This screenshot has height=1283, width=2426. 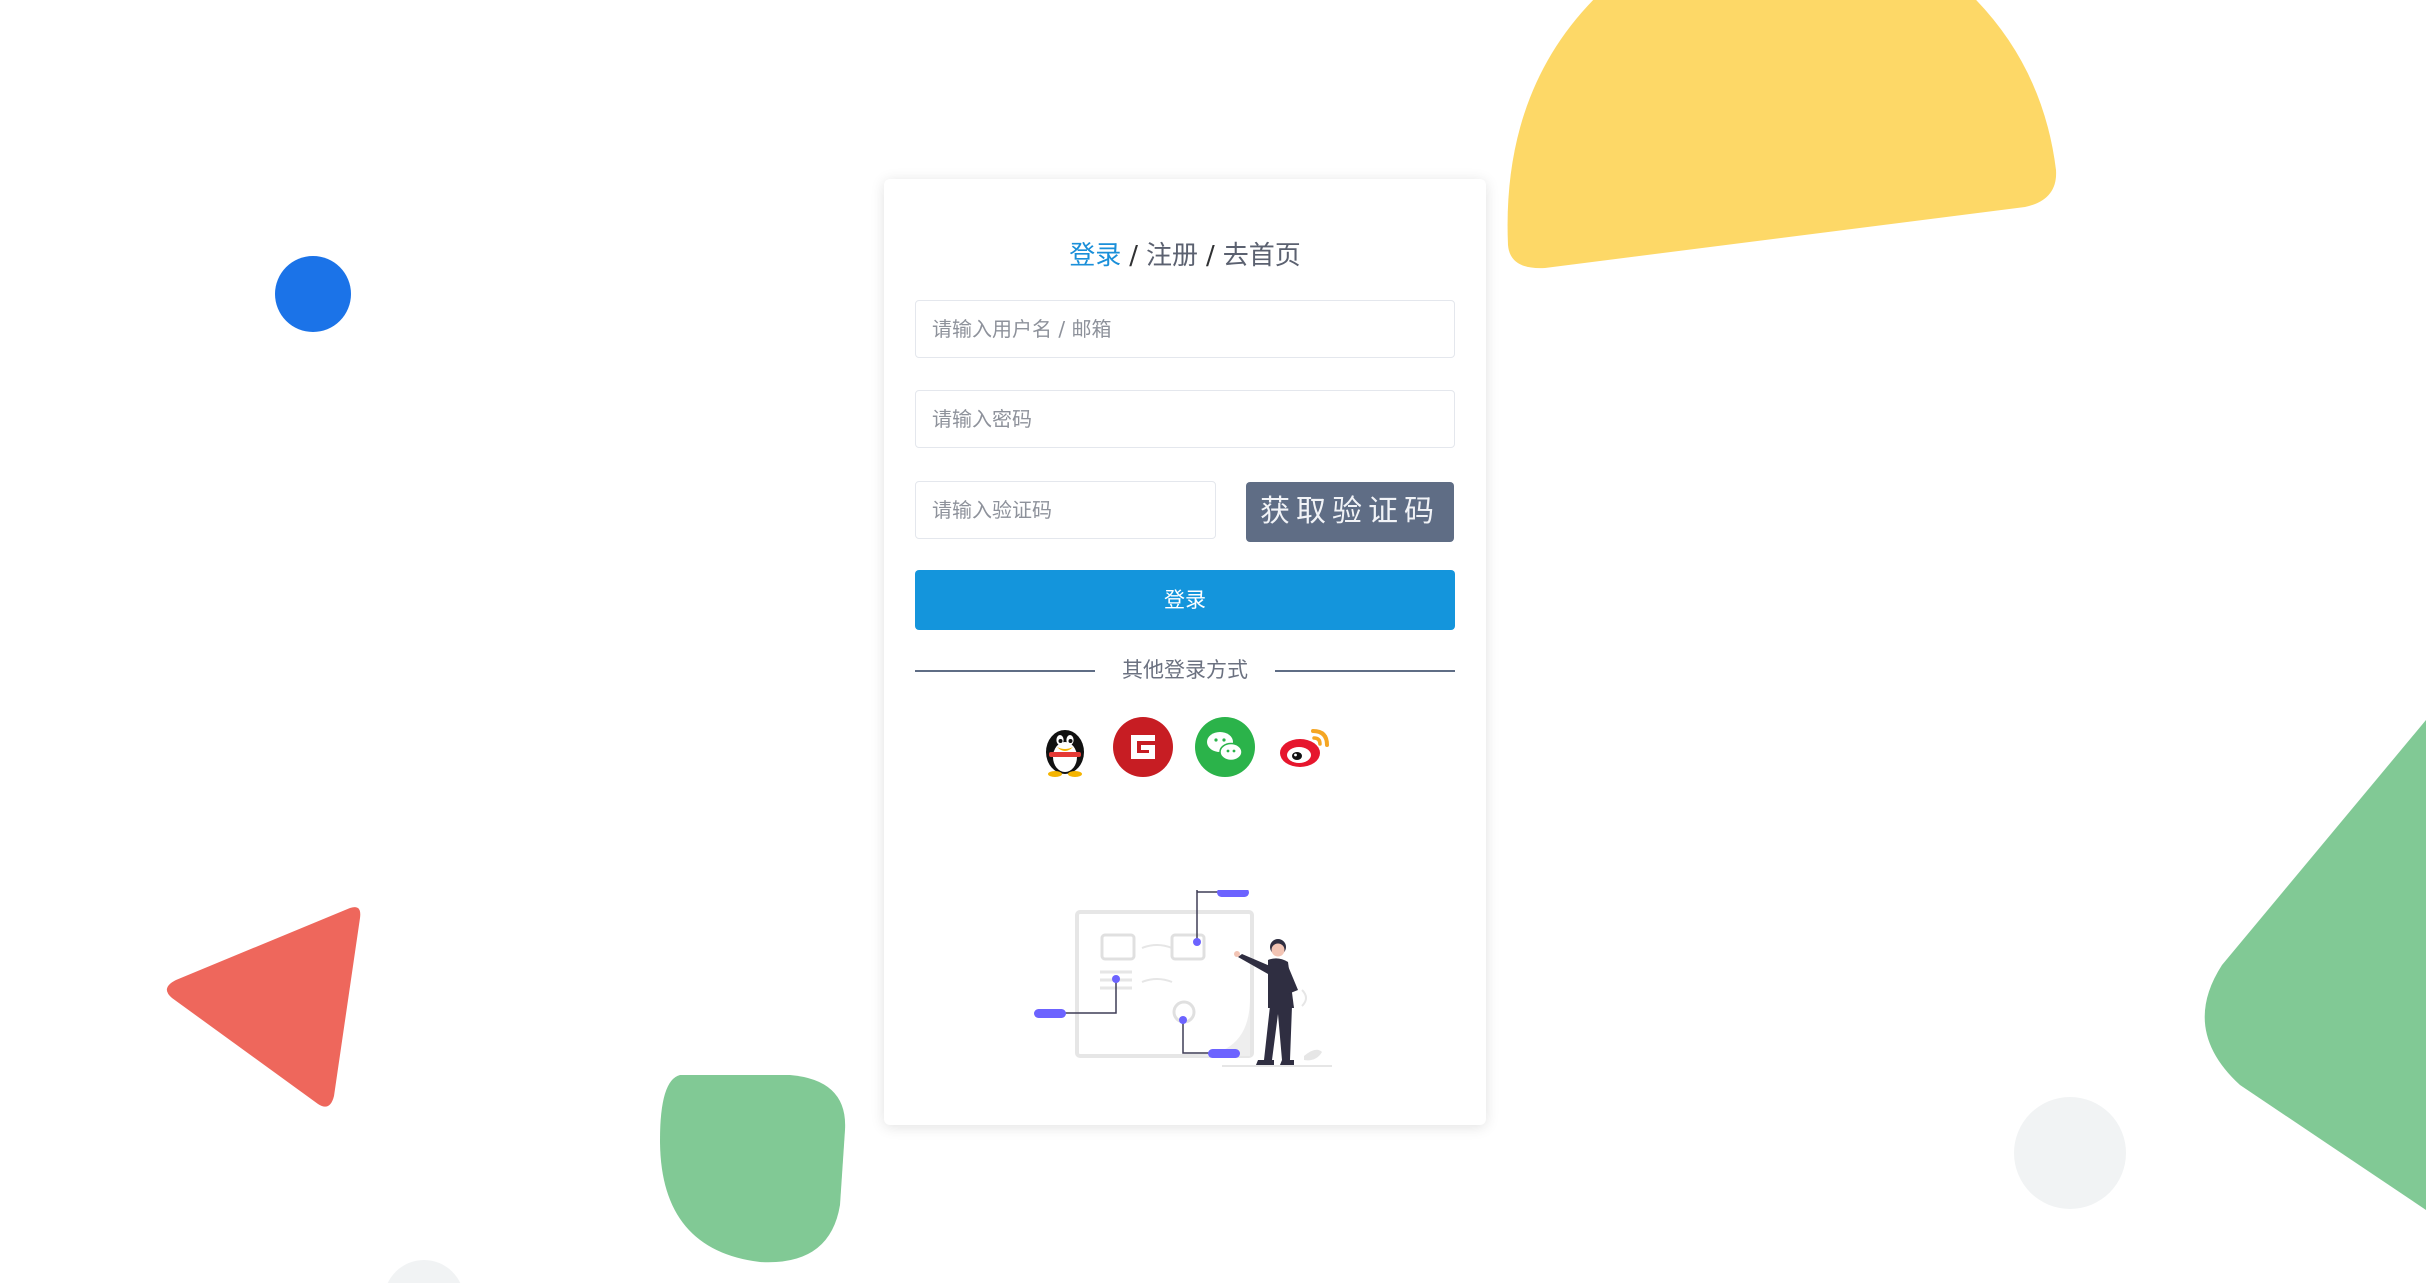 What do you see at coordinates (2070, 1153) in the screenshot?
I see `gray-circle-shape` at bounding box center [2070, 1153].